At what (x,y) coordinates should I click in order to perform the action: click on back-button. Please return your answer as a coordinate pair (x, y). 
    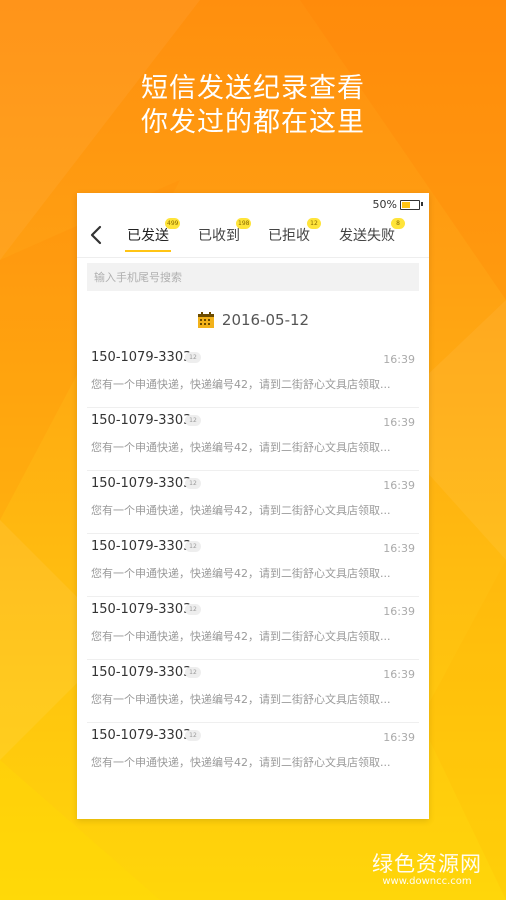
    Looking at the image, I should click on (96, 235).